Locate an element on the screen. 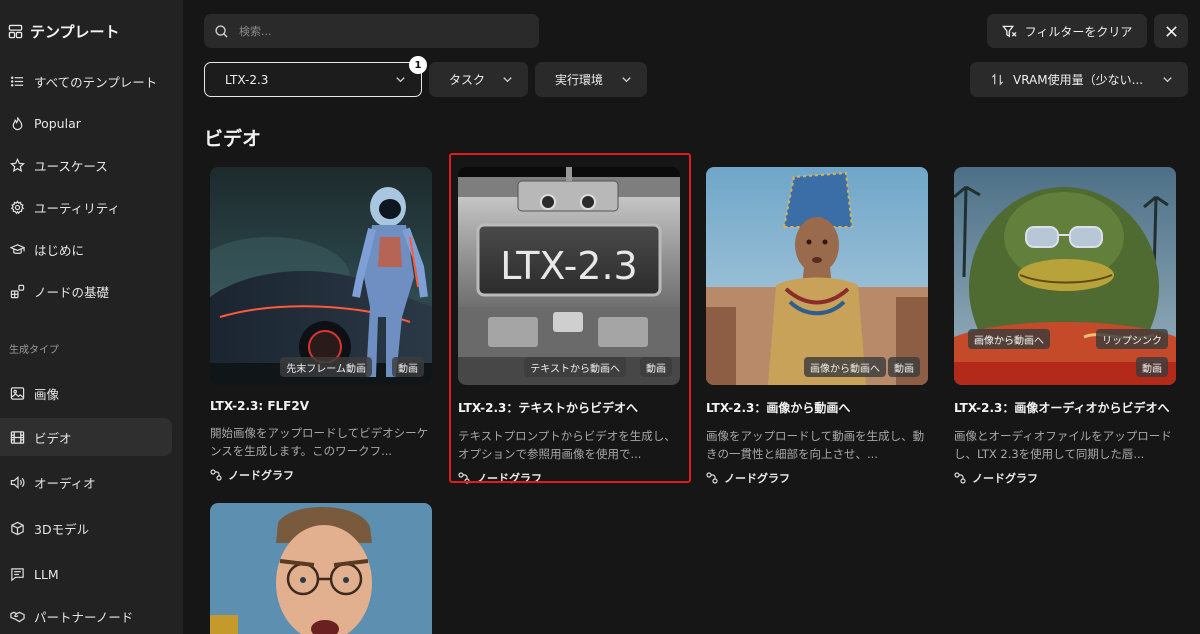 Image resolution: width=1200 pixels, height=634 pixels. man-glasses-thumbnail is located at coordinates (321, 568).